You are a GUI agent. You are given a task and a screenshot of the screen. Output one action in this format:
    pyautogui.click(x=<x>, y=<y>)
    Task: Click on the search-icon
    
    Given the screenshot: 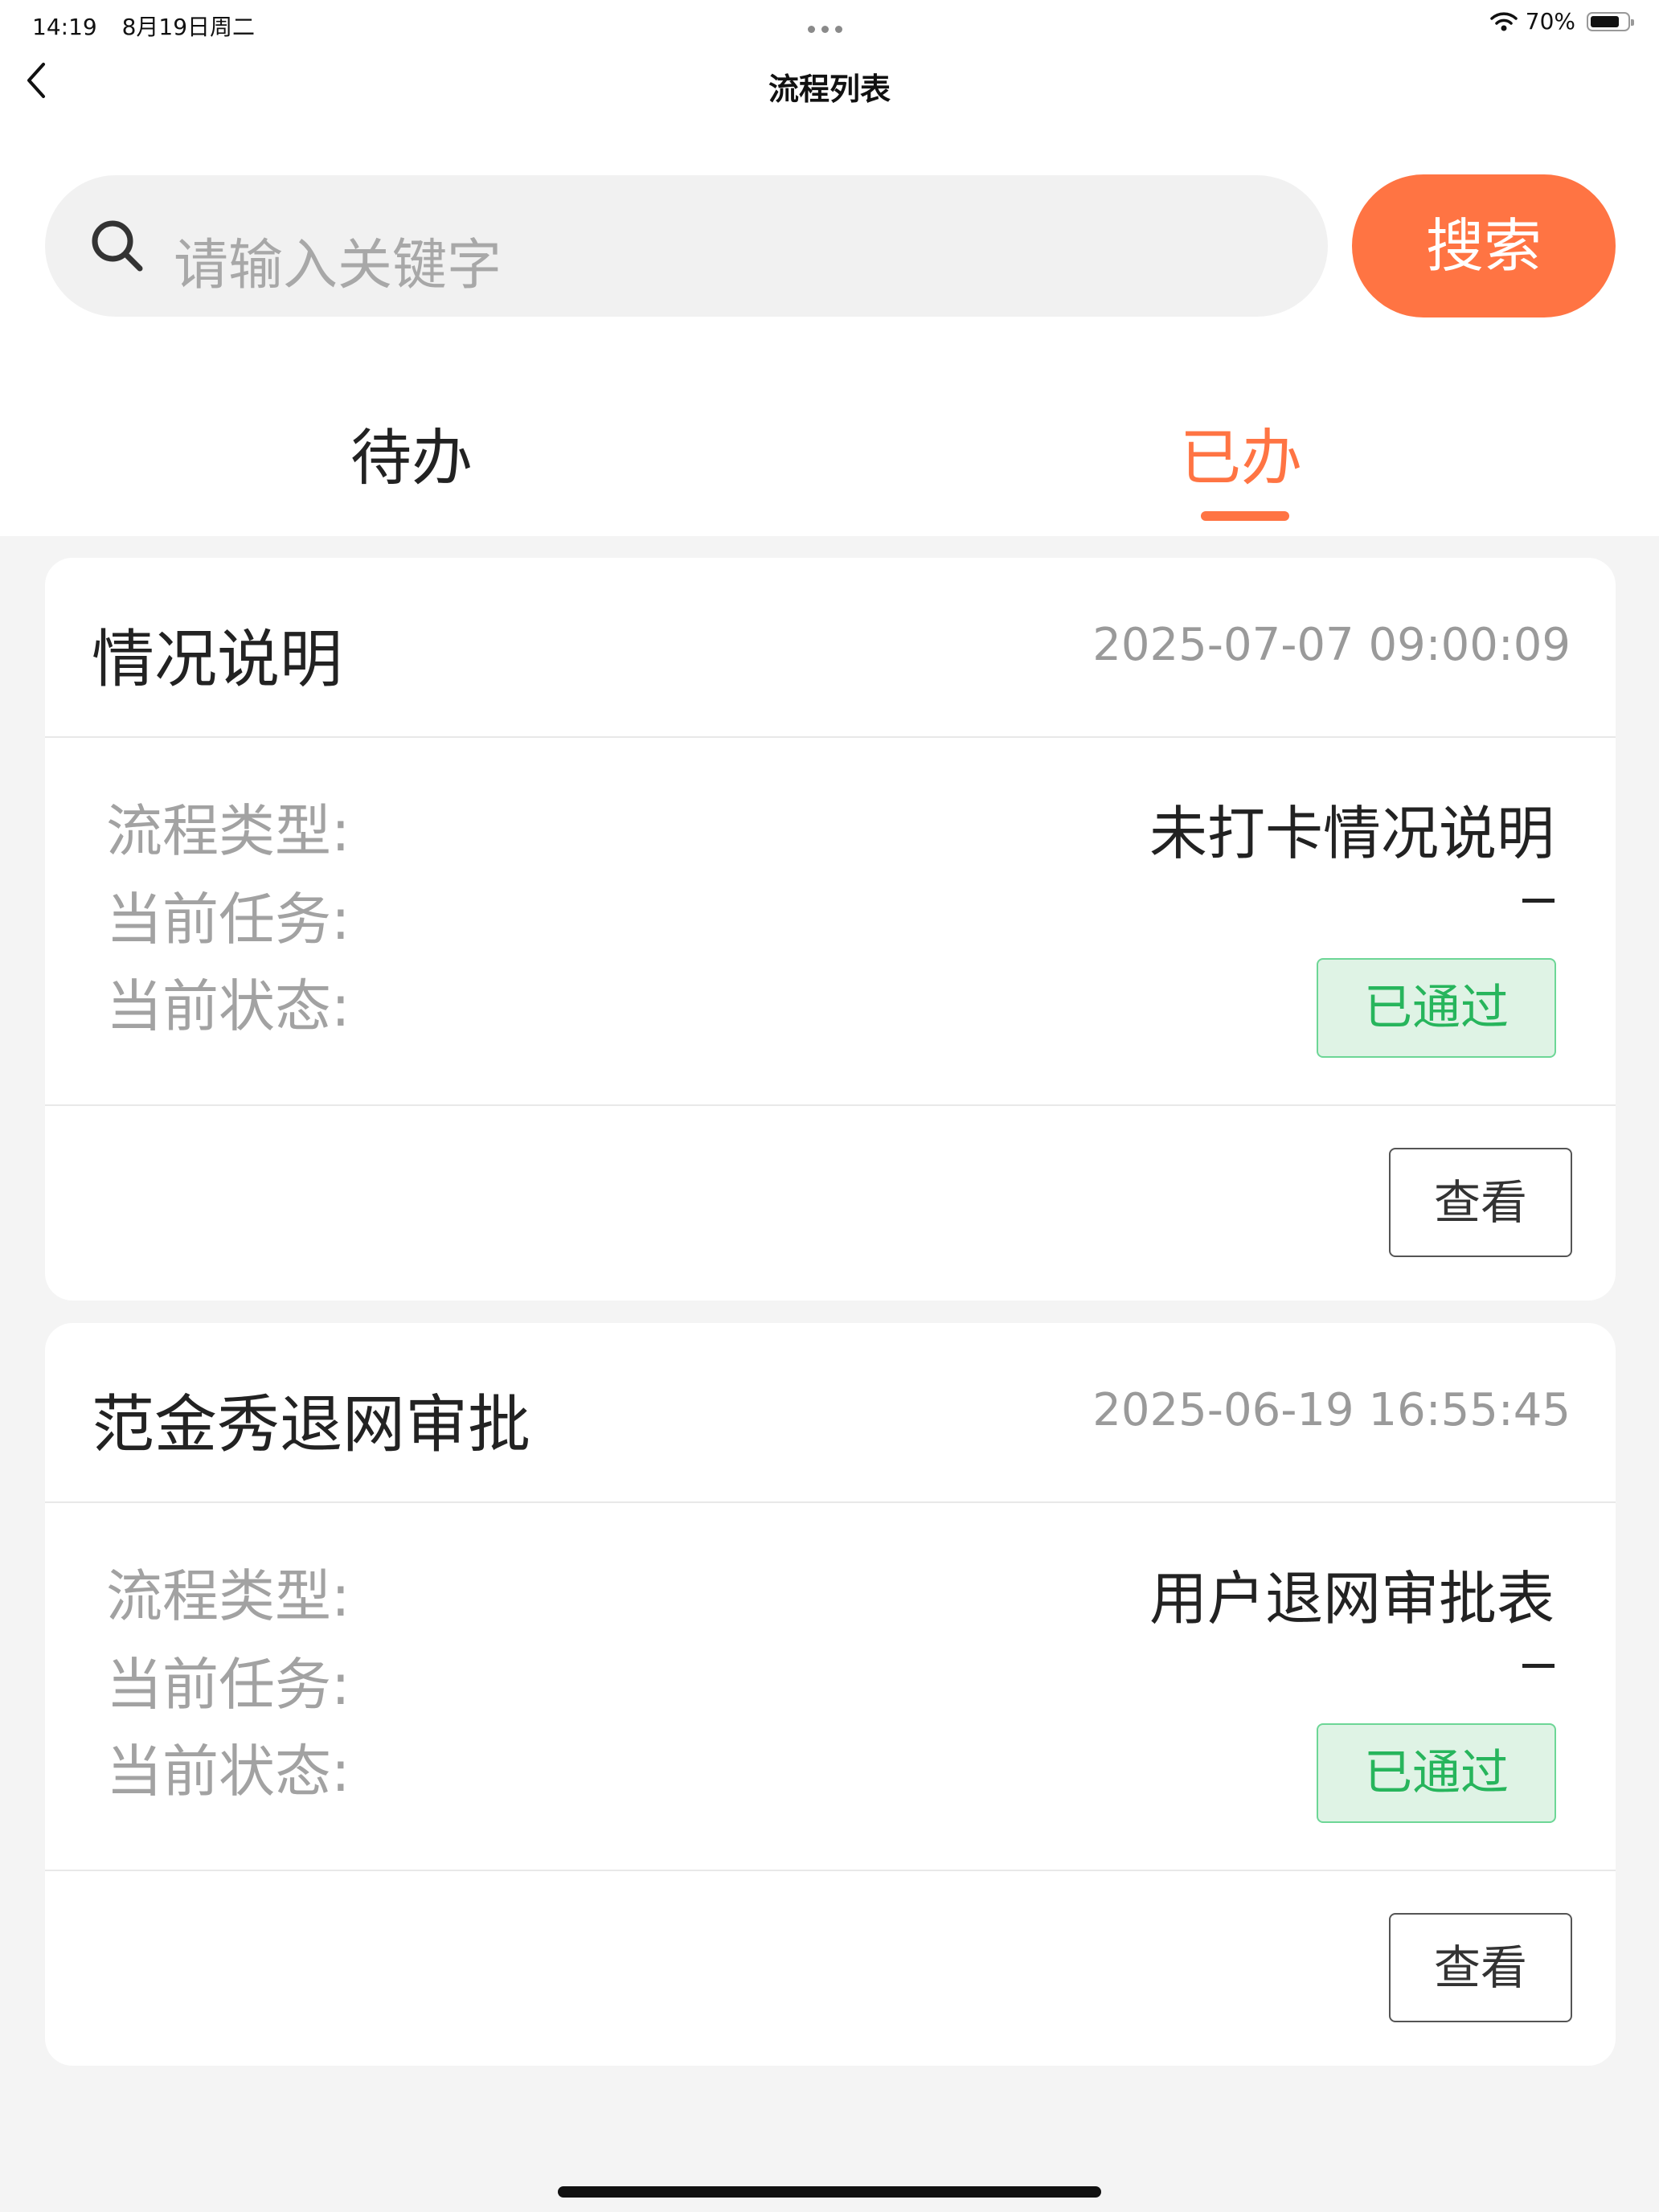 What is the action you would take?
    pyautogui.click(x=117, y=246)
    